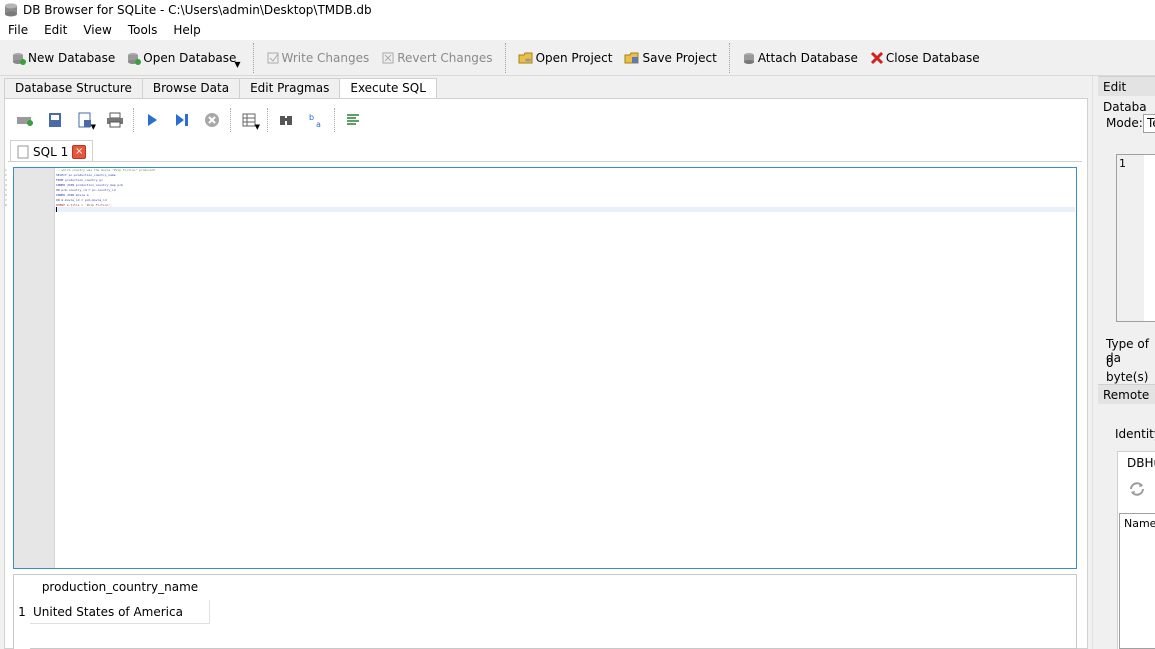 The height and width of the screenshot is (649, 1155). What do you see at coordinates (237, 64) in the screenshot?
I see `open-database-dropdown-icon: ▼` at bounding box center [237, 64].